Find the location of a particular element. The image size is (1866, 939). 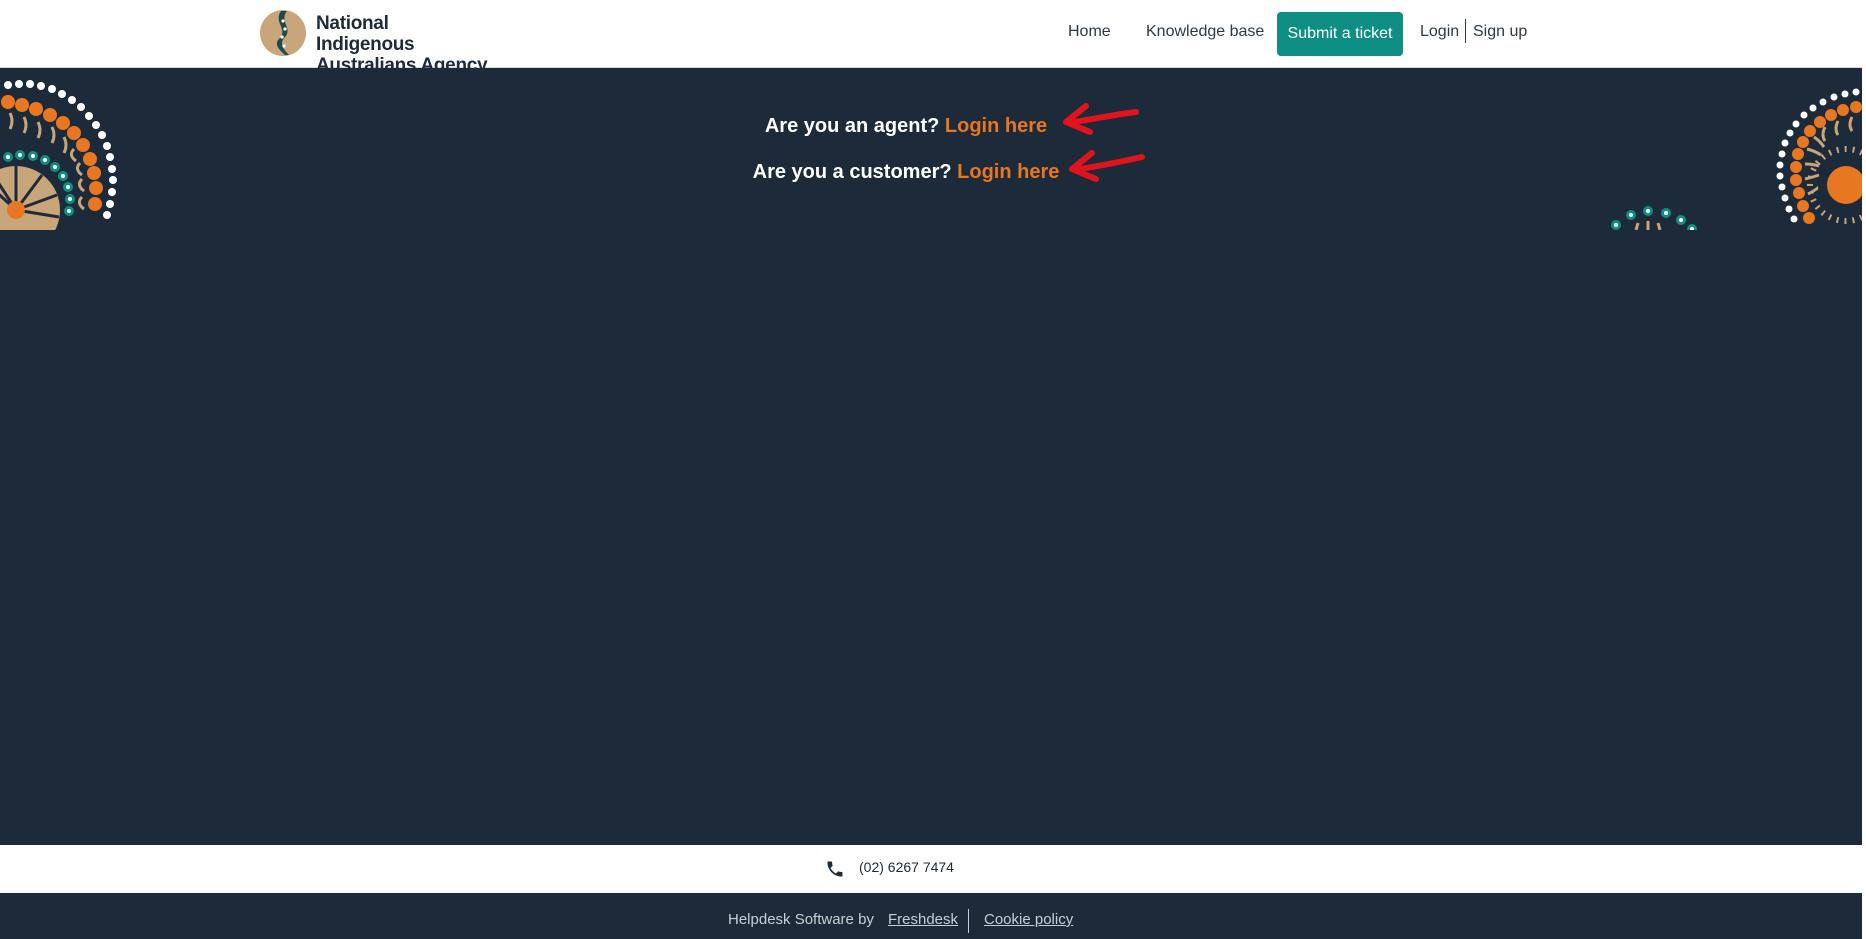

helpdesk-credit-text: Helpdesk Software by is located at coordinates (801, 919).